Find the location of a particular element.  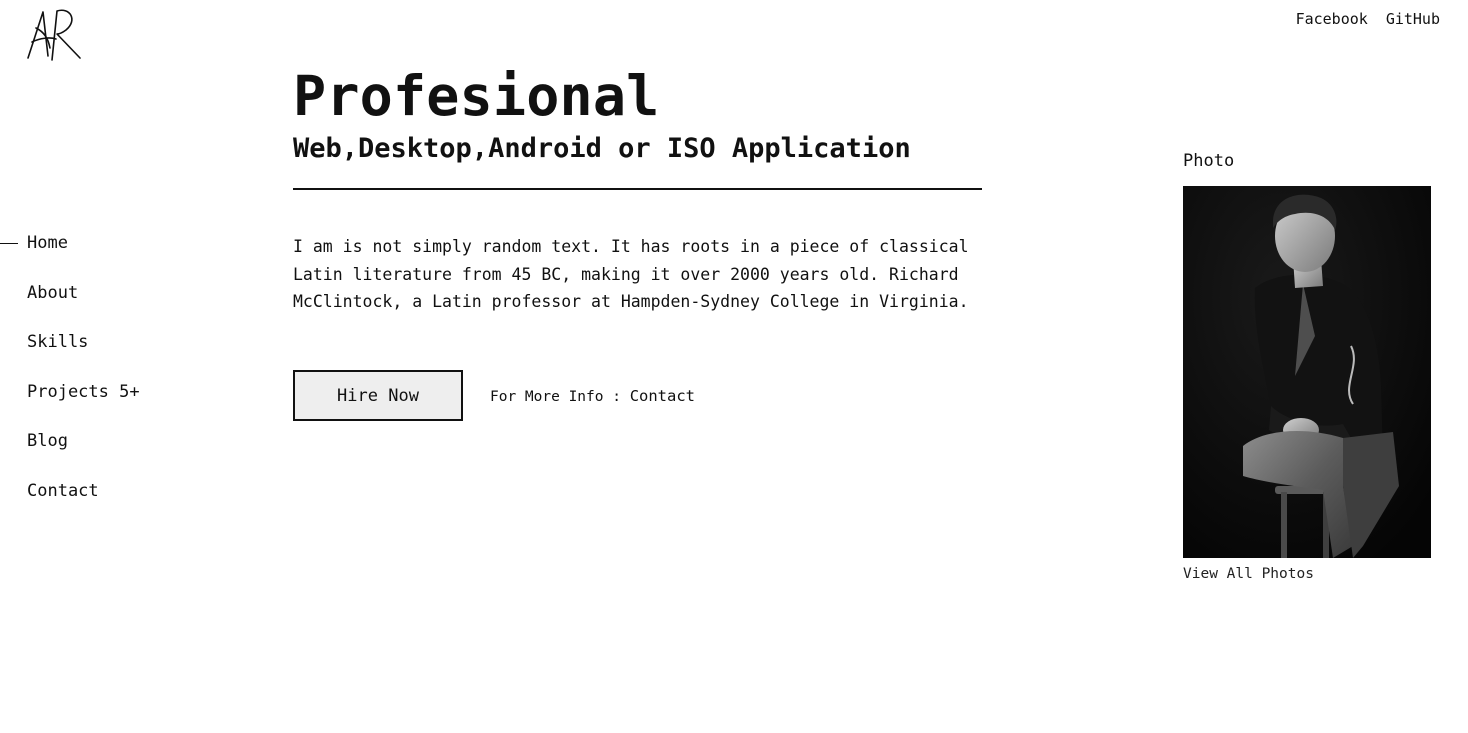

portrait-photo is located at coordinates (1307, 372).